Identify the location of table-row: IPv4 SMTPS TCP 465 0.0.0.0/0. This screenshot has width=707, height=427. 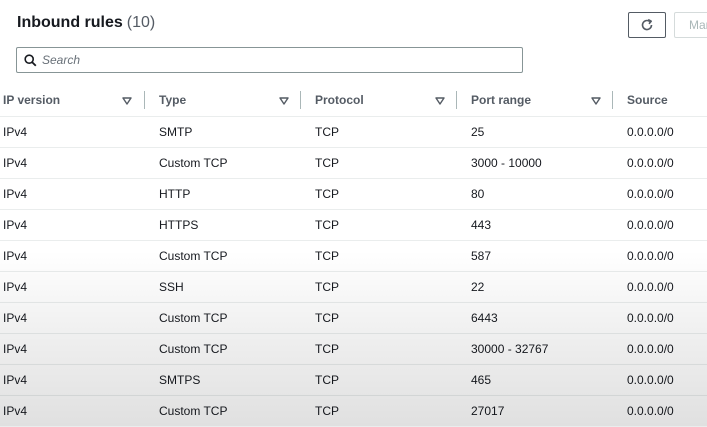
(353, 380).